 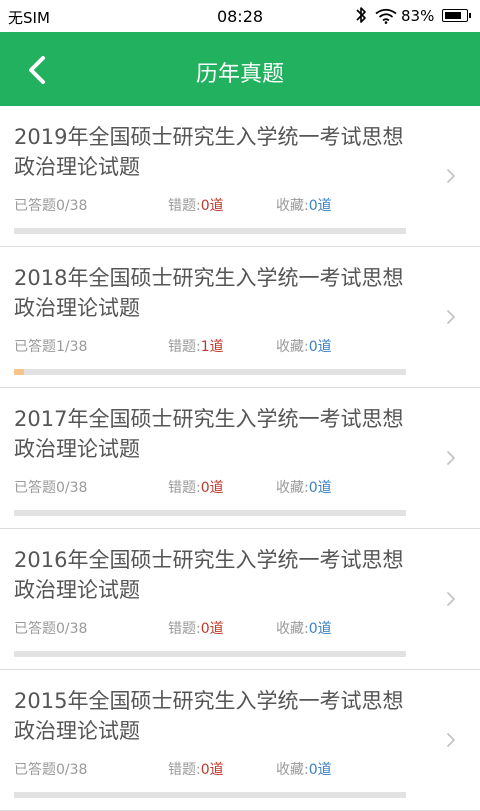 I want to click on wrong-count: 1道, so click(x=212, y=347).